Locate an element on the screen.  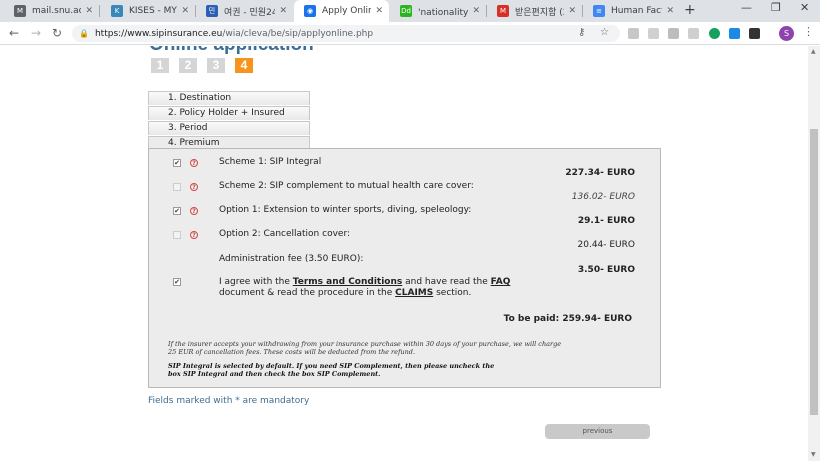
nav-item-step-2: 2. Policy Holder + Insured is located at coordinates (229, 113).